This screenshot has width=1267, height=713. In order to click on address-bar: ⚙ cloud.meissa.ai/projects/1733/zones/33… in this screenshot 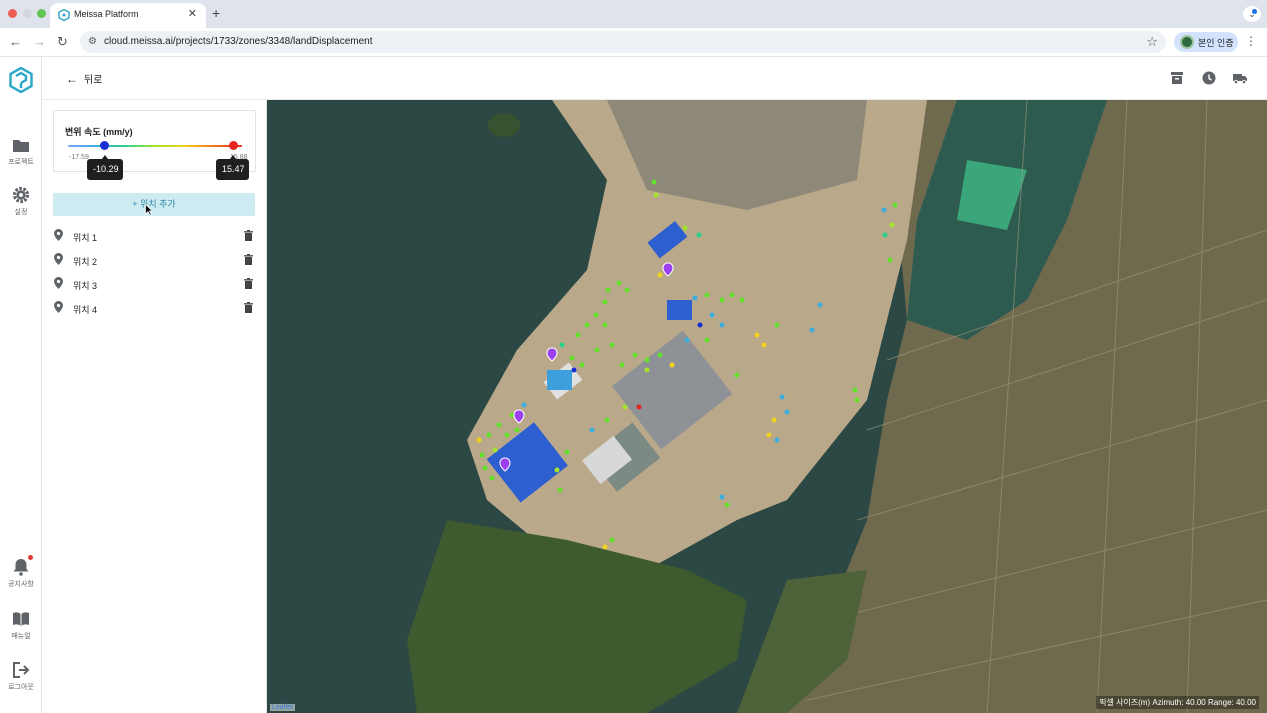, I will do `click(623, 42)`.